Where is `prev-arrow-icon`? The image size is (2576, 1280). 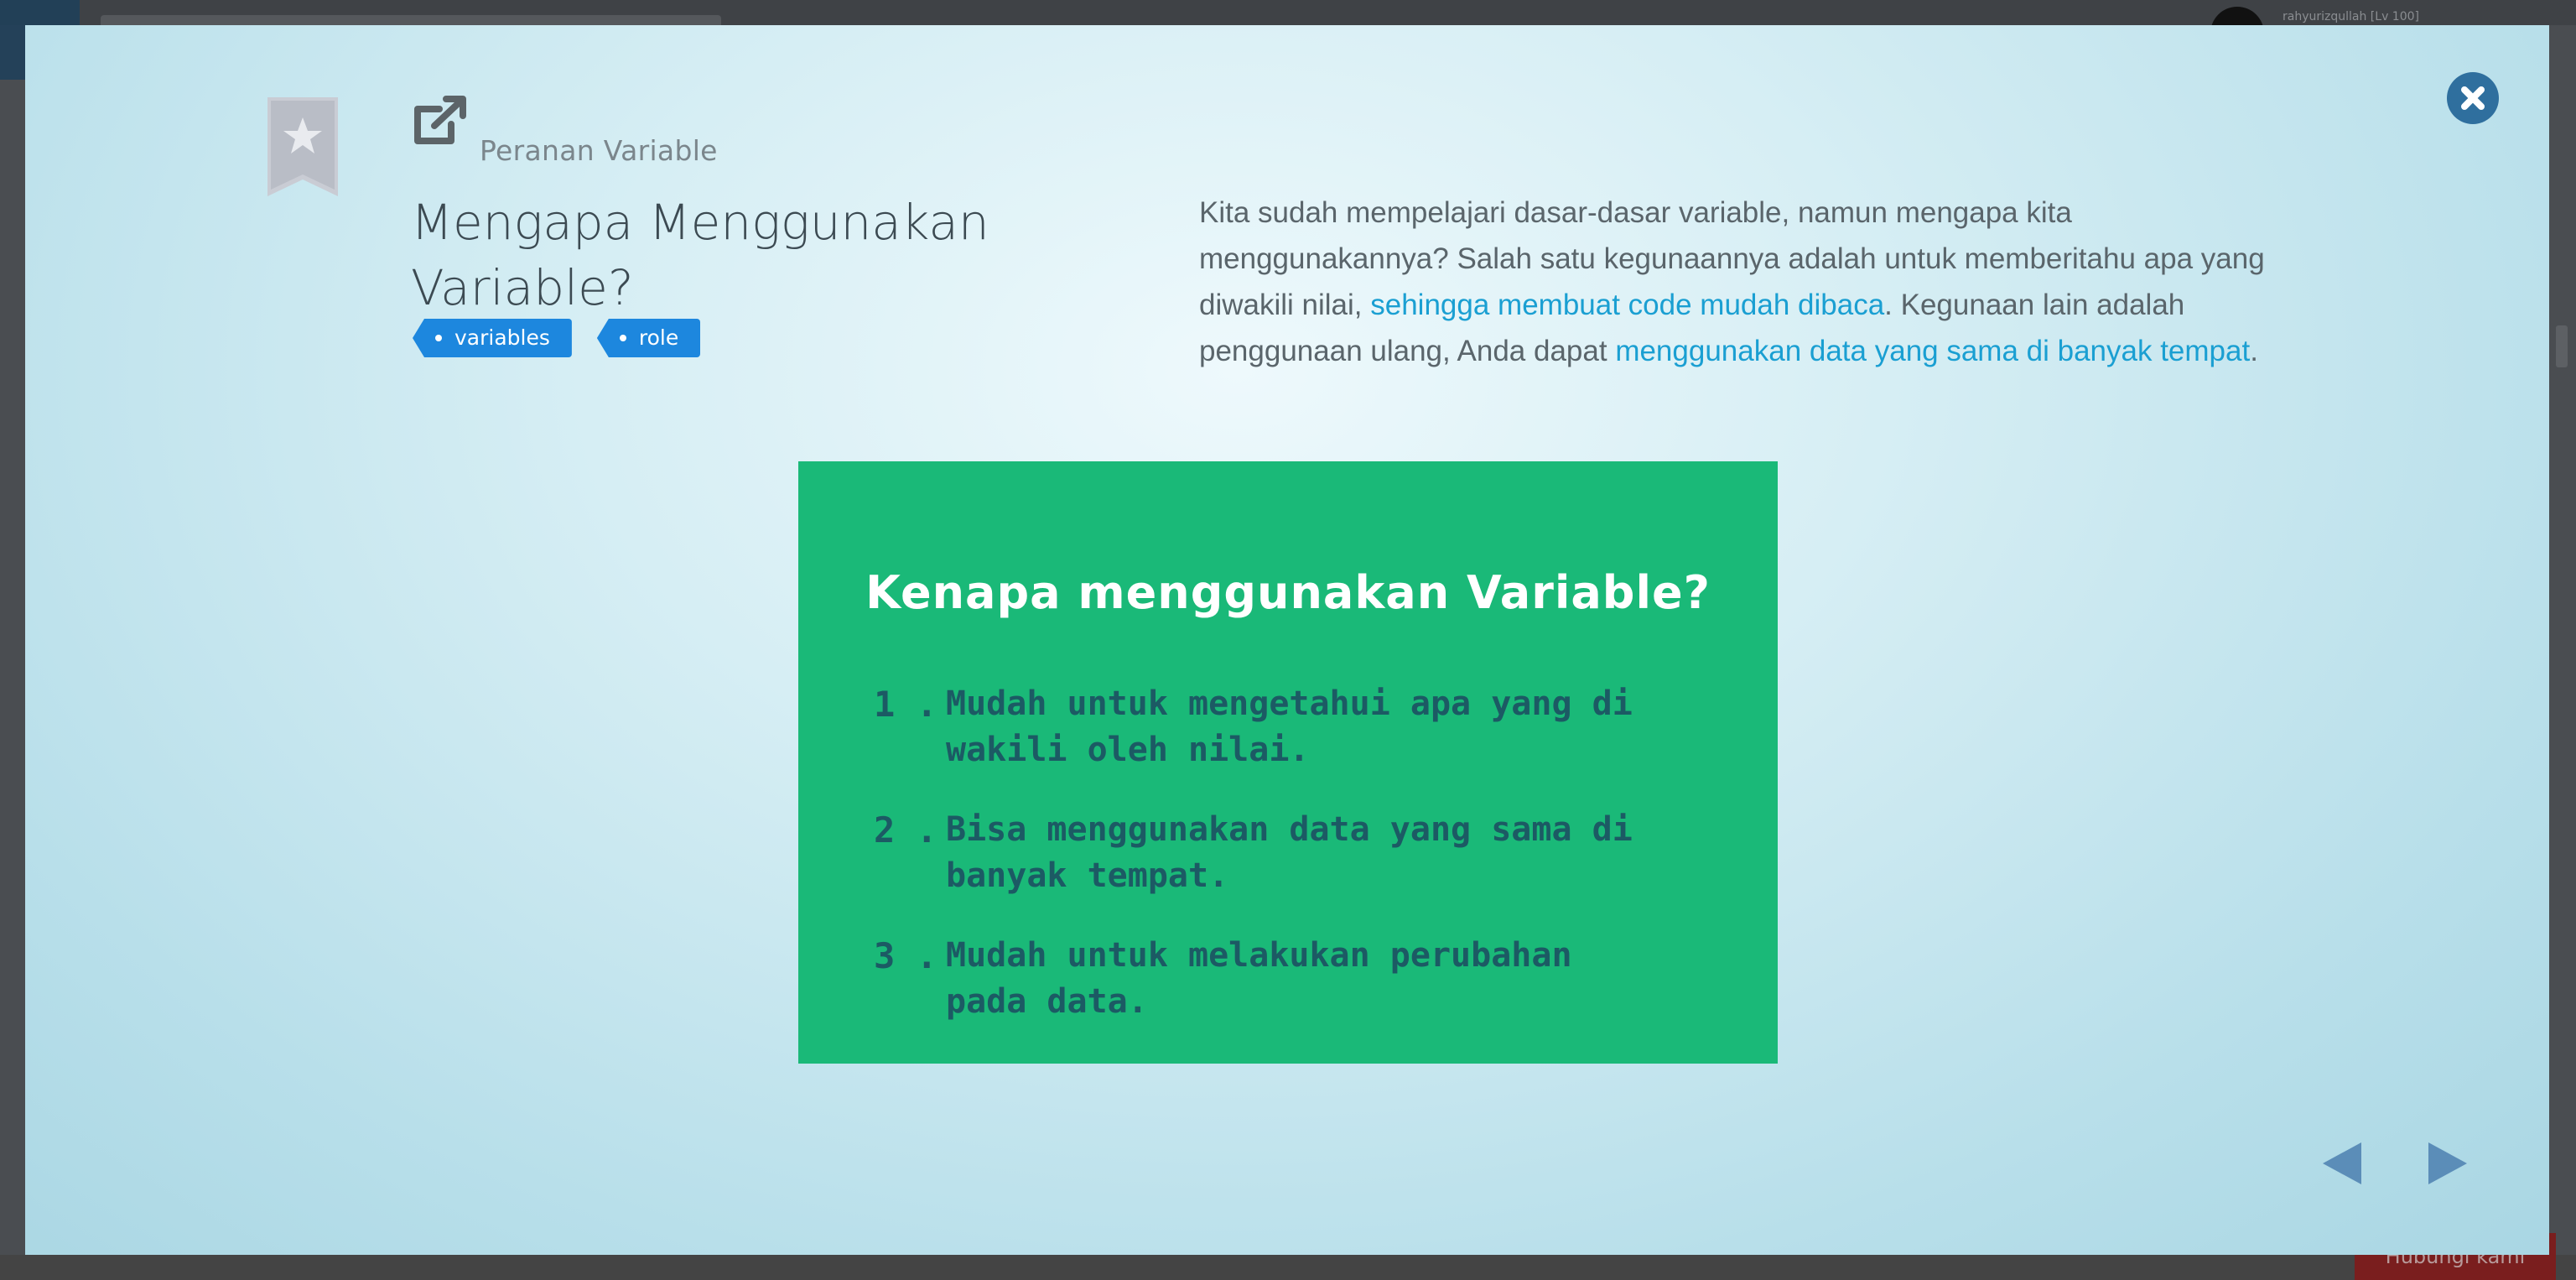
prev-arrow-icon is located at coordinates (2342, 1163).